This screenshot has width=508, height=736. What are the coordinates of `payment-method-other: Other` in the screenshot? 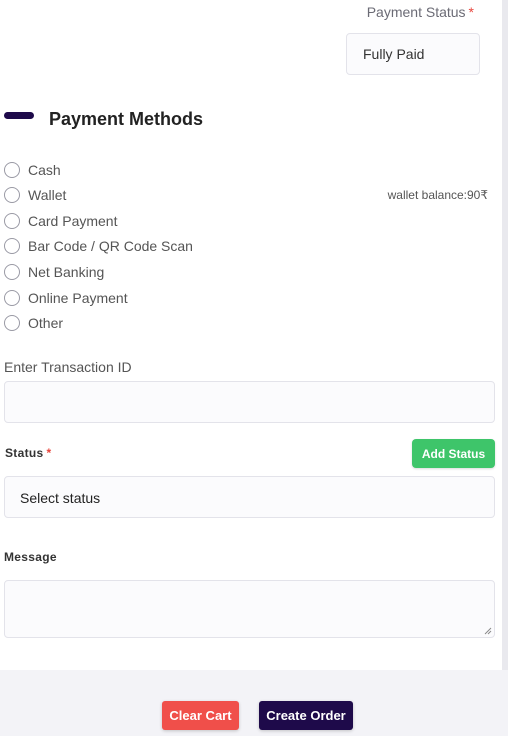 It's located at (33, 323).